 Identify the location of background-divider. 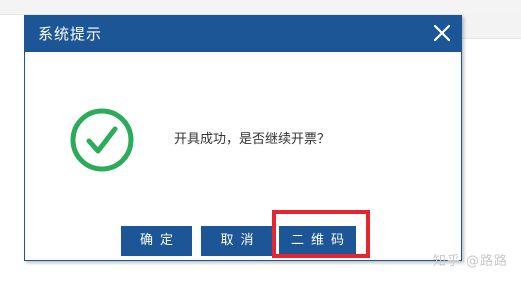
(492, 38).